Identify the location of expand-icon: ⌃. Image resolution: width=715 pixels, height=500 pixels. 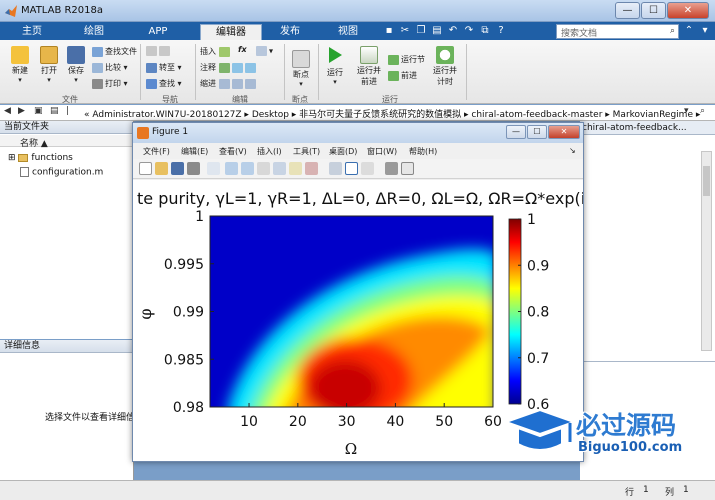
(689, 31).